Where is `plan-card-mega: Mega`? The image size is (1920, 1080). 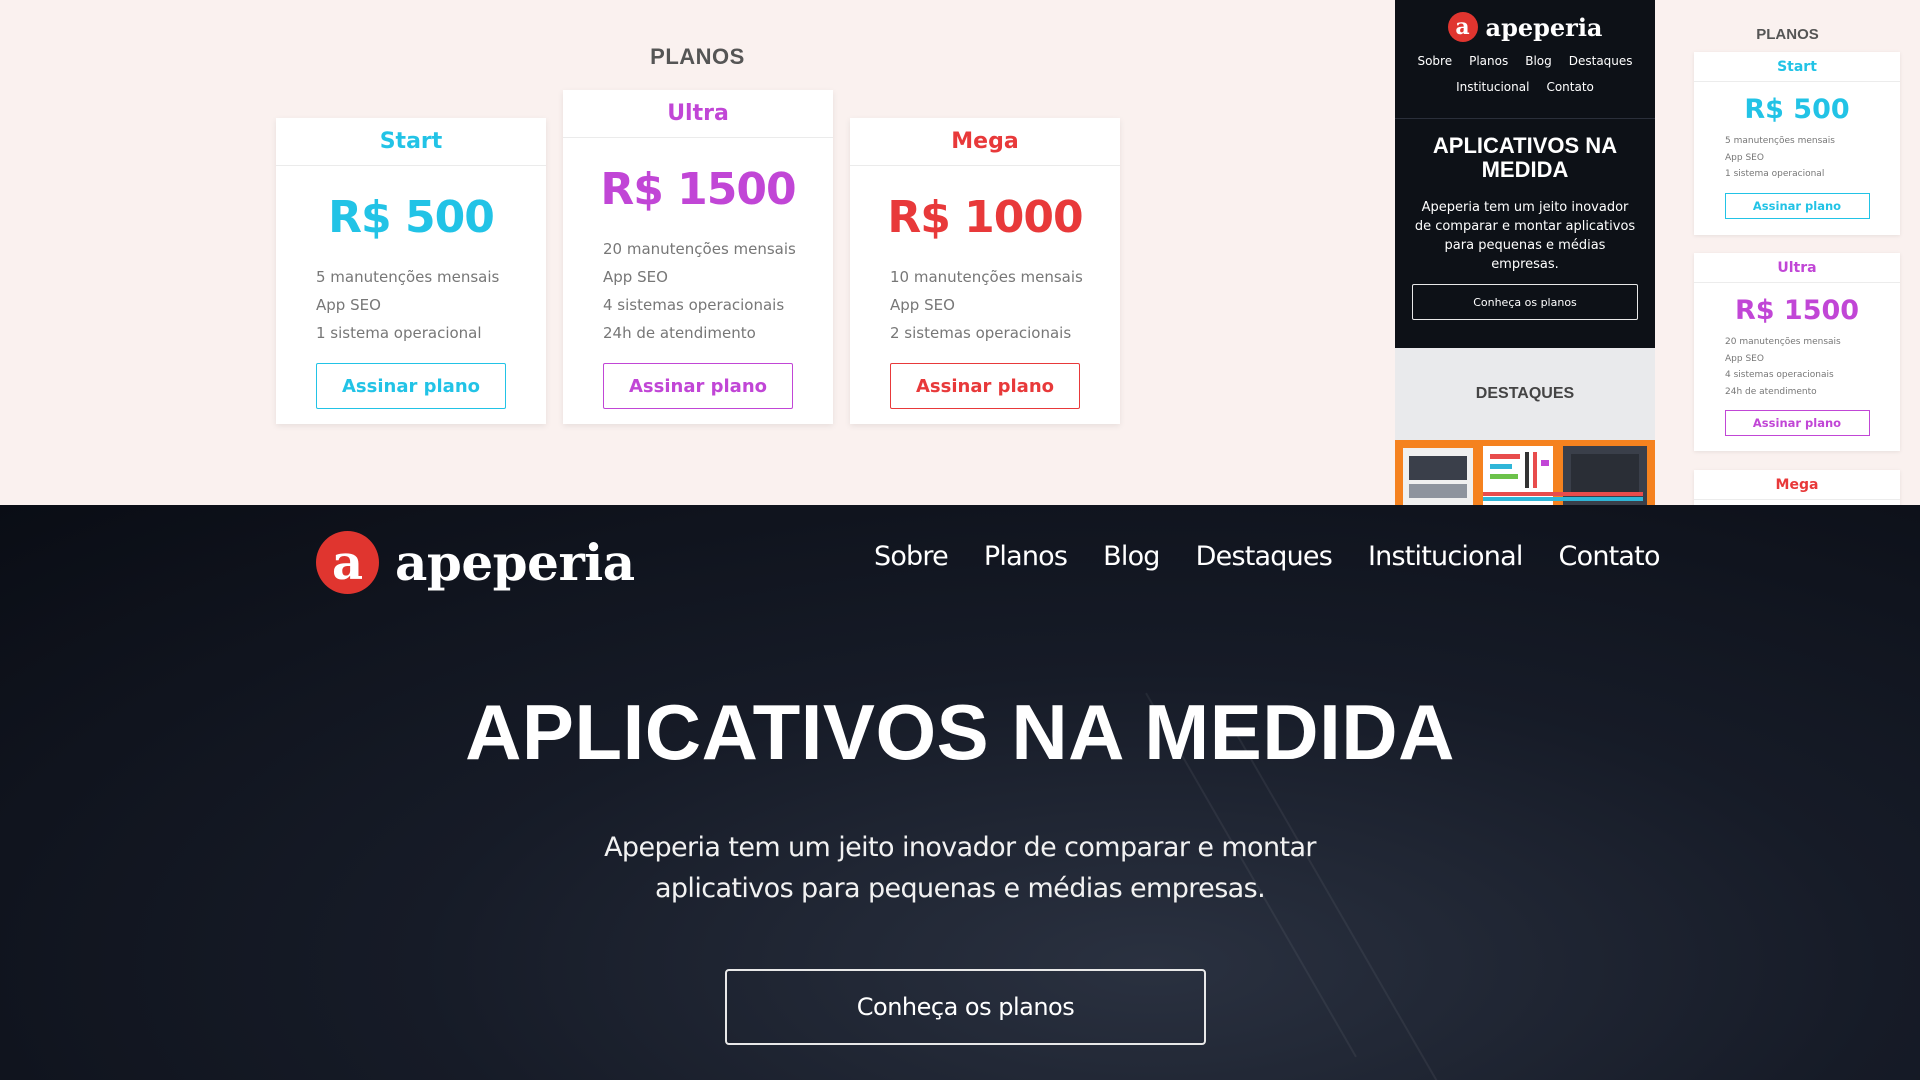 plan-card-mega: Mega is located at coordinates (1797, 487).